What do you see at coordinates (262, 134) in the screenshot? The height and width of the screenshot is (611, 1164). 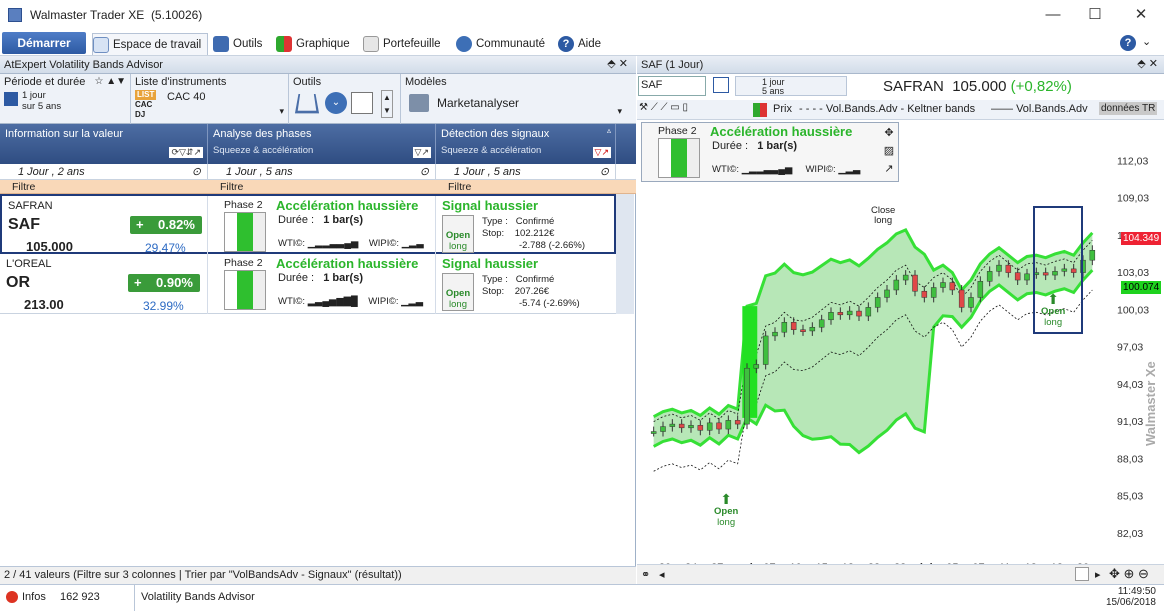 I see `column-title: Analyse des phases` at bounding box center [262, 134].